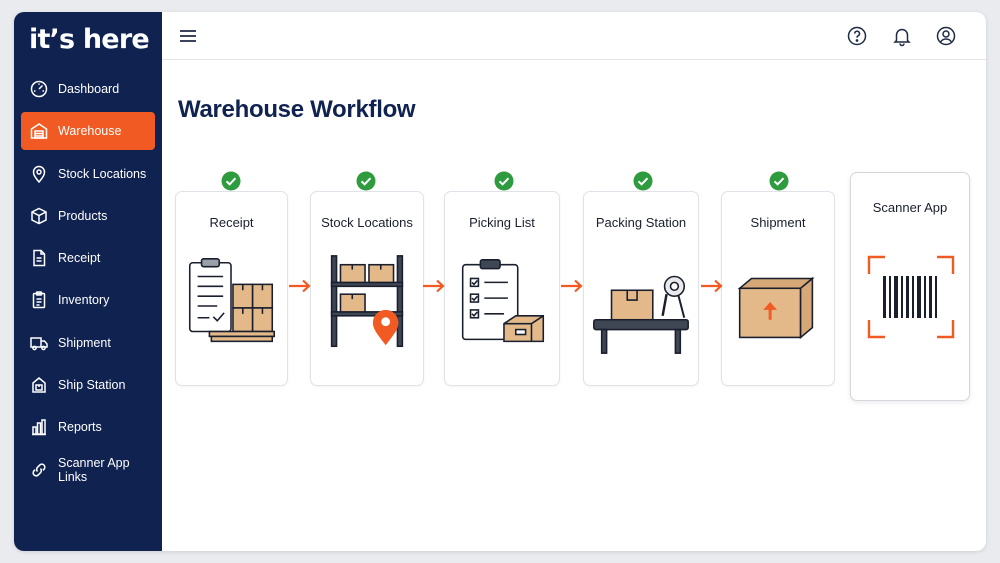  What do you see at coordinates (776, 308) in the screenshot?
I see `shipping-box-illustration` at bounding box center [776, 308].